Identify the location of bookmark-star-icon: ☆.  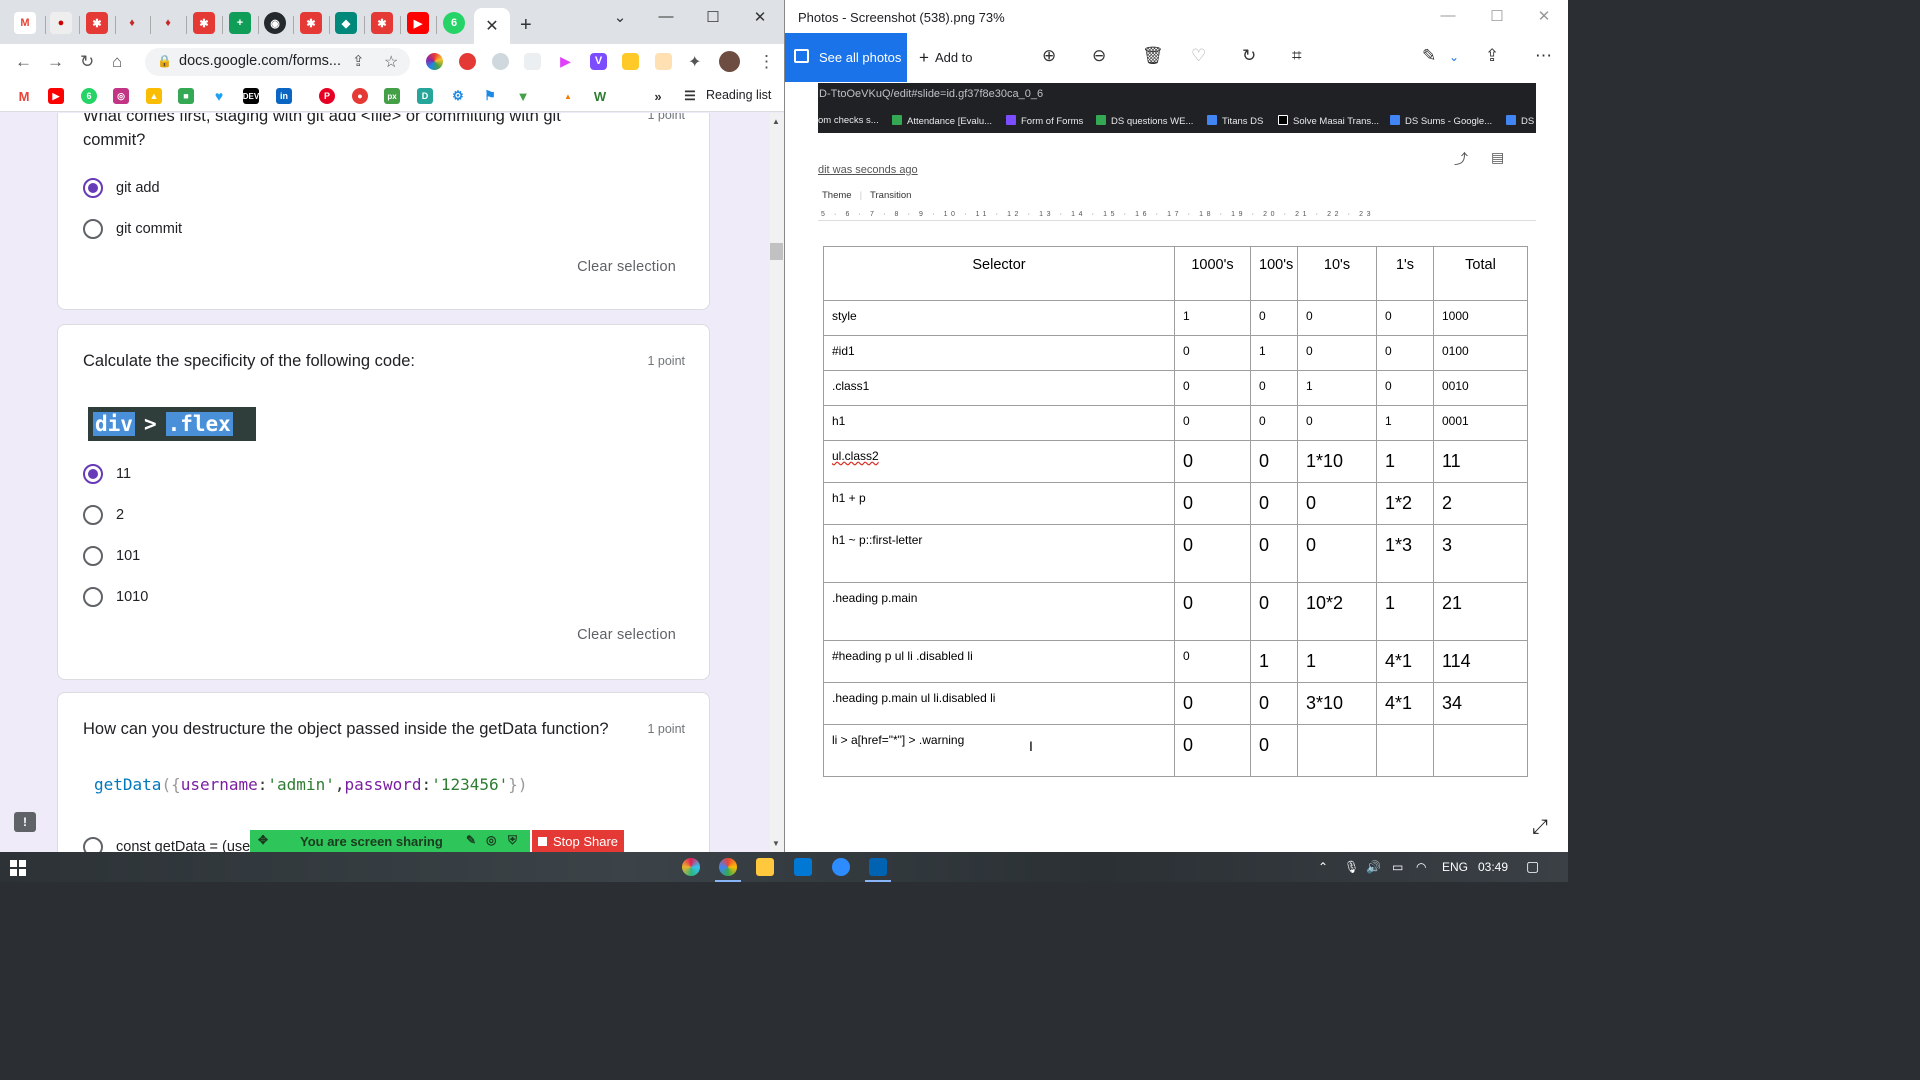
(391, 62).